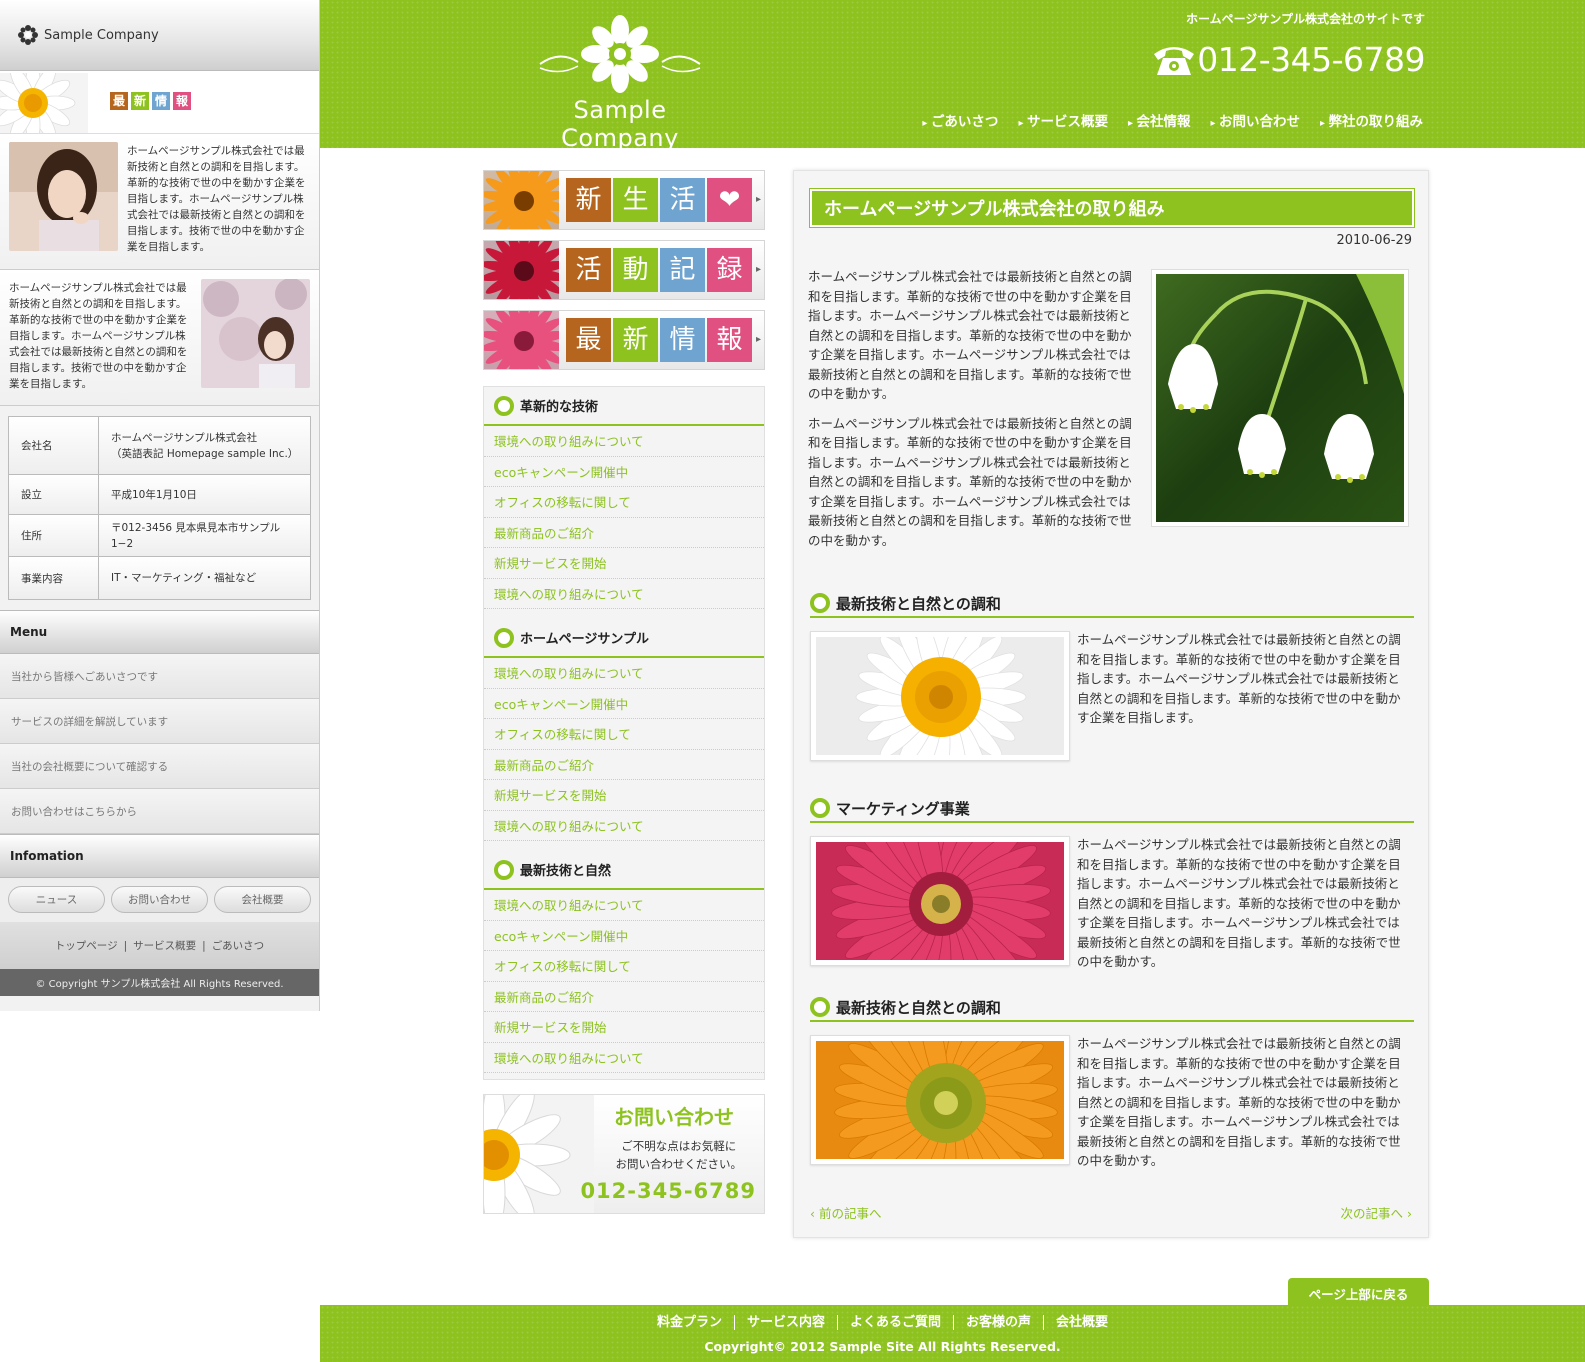 This screenshot has width=1585, height=1362. What do you see at coordinates (101, 35) in the screenshot?
I see `sidebar-logo-text: Sample Company` at bounding box center [101, 35].